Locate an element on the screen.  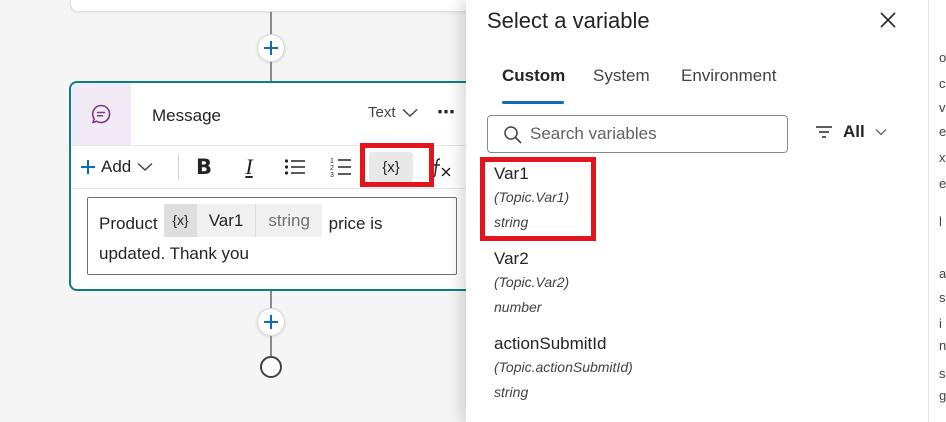
bulleted-list-button is located at coordinates (295, 167).